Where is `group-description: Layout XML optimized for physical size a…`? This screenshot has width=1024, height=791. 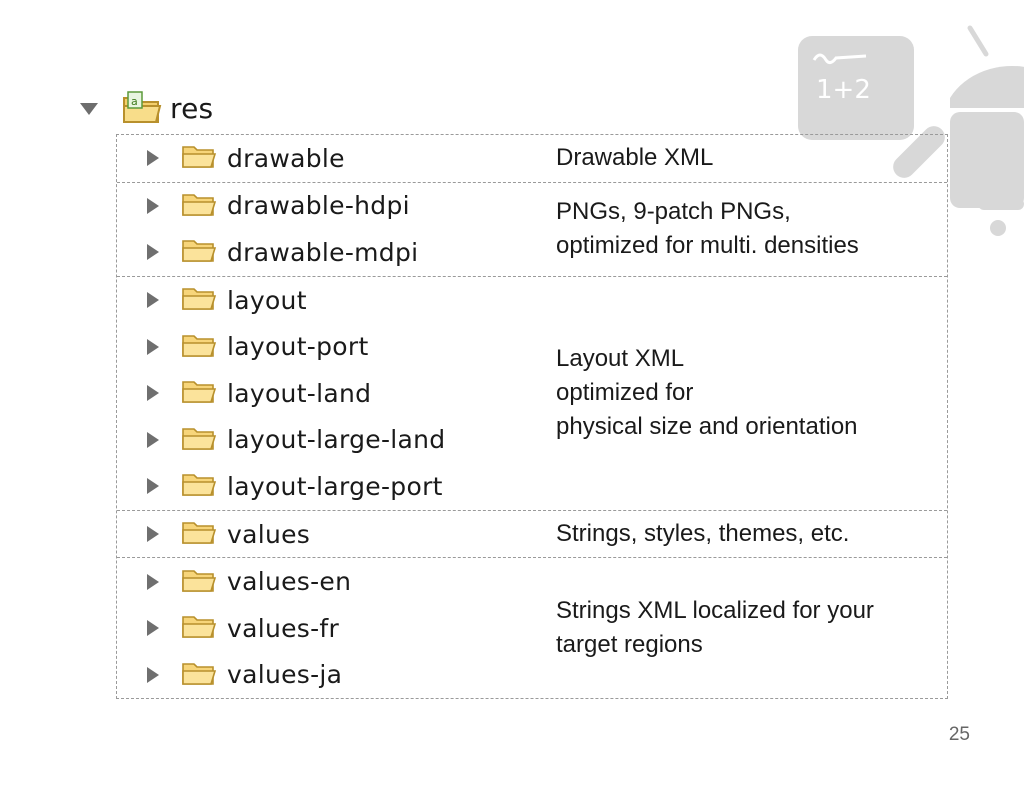 group-description: Layout XML optimized for physical size a… is located at coordinates (707, 393).